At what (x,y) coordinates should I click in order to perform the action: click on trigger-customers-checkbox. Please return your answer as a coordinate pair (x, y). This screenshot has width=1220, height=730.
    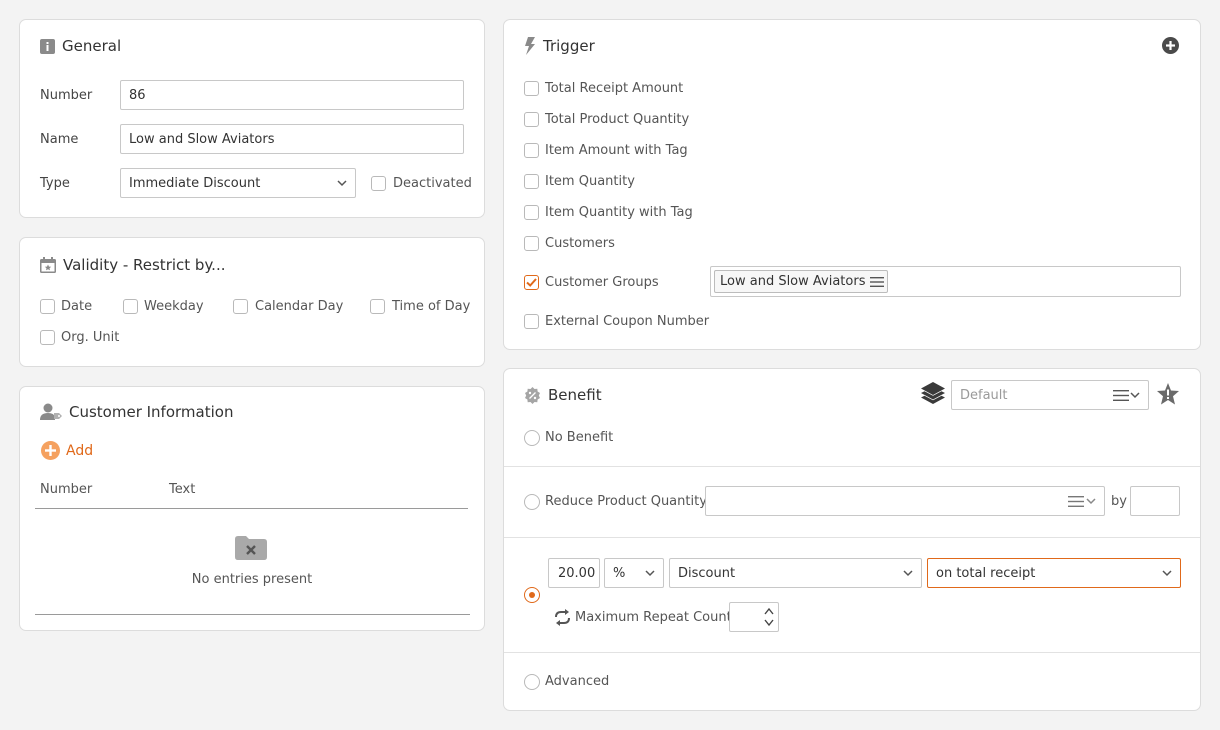
    Looking at the image, I should click on (531, 243).